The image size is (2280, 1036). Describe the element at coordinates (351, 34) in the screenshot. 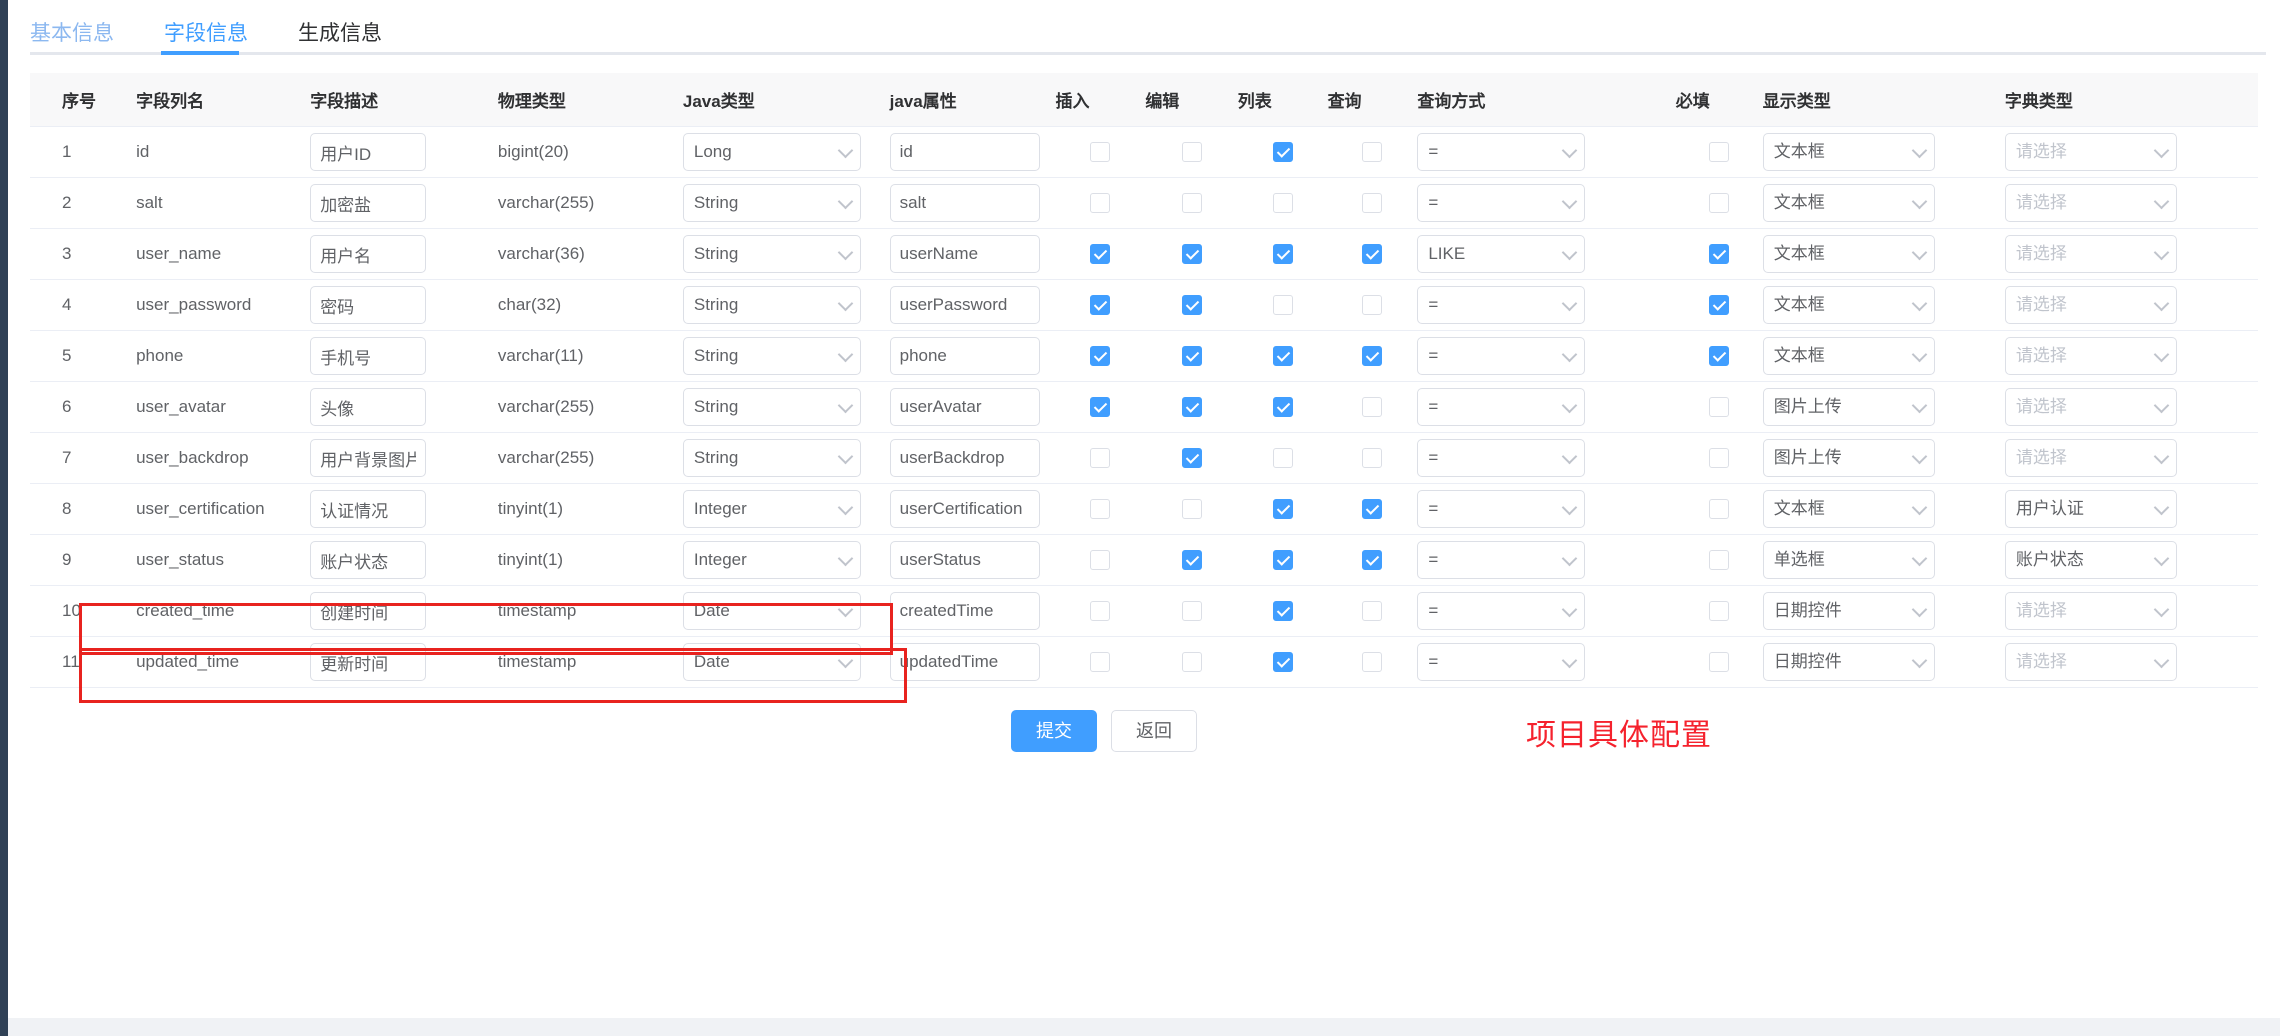

I see `tab-generate-info: 生成信息` at that location.